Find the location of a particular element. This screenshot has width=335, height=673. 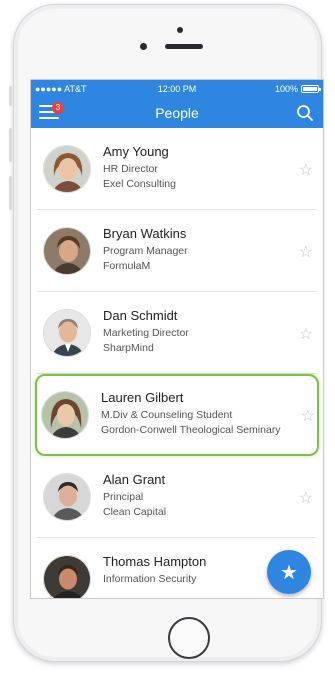

person-name: Lauren Gilbert is located at coordinates (142, 397).